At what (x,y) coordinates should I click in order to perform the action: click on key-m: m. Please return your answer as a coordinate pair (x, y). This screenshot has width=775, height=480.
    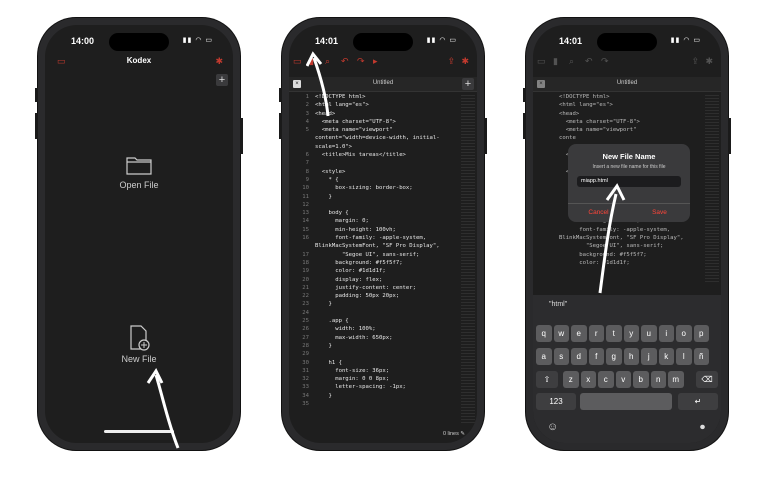
    Looking at the image, I should click on (676, 379).